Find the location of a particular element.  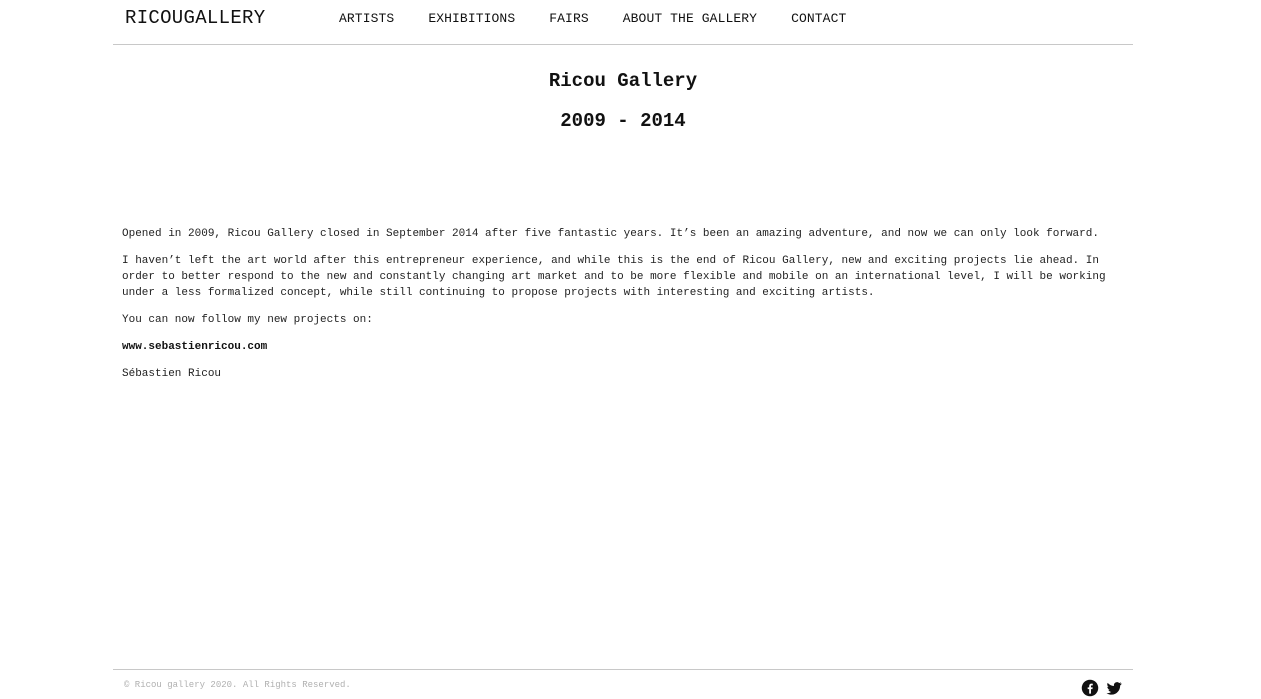

nav-item-about-the-gallery: ABOUT THE GALLERY is located at coordinates (690, 18).